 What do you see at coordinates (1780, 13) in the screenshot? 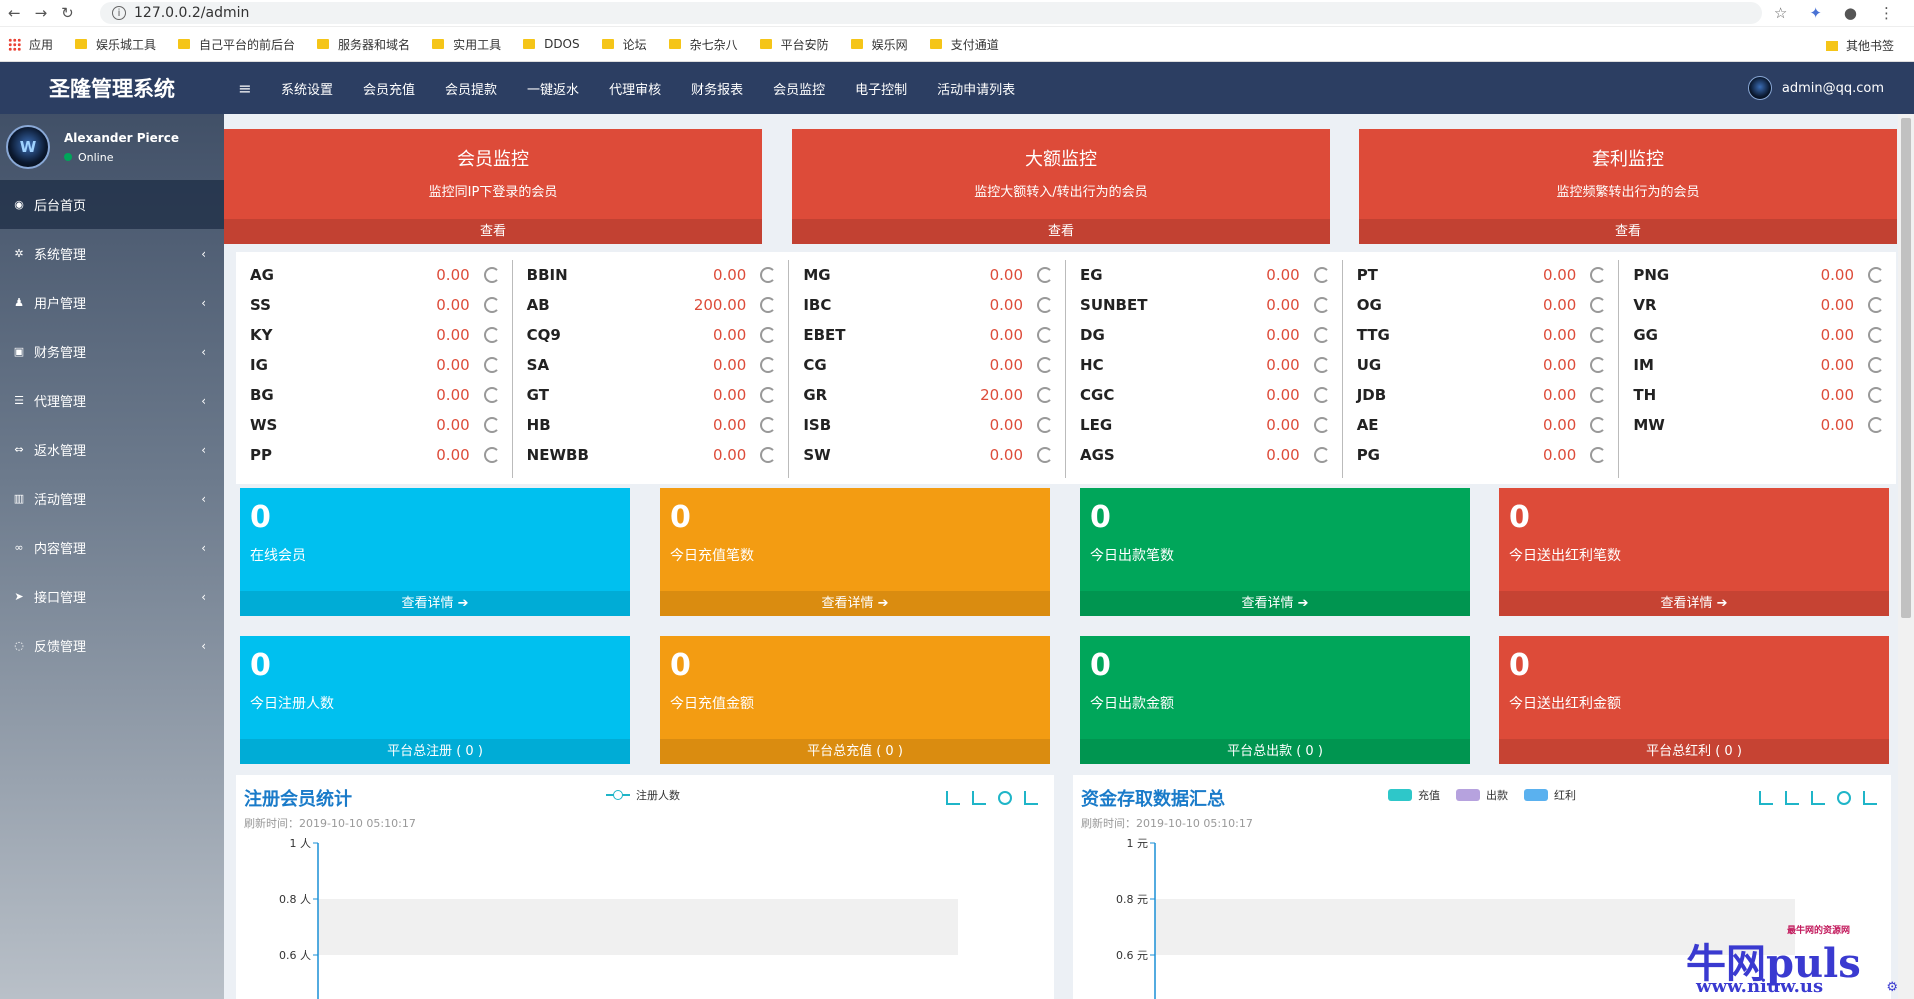
I see `star-icon: ☆` at bounding box center [1780, 13].